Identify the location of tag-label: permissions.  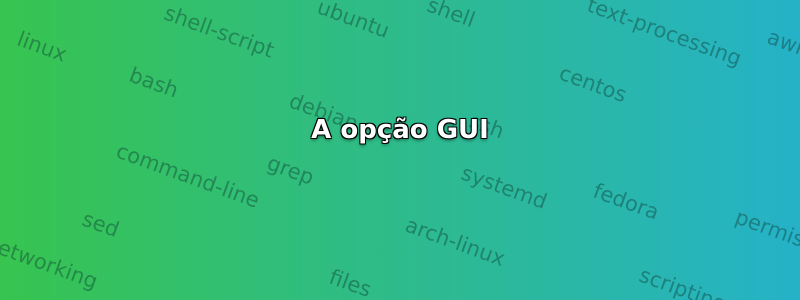
(766, 237).